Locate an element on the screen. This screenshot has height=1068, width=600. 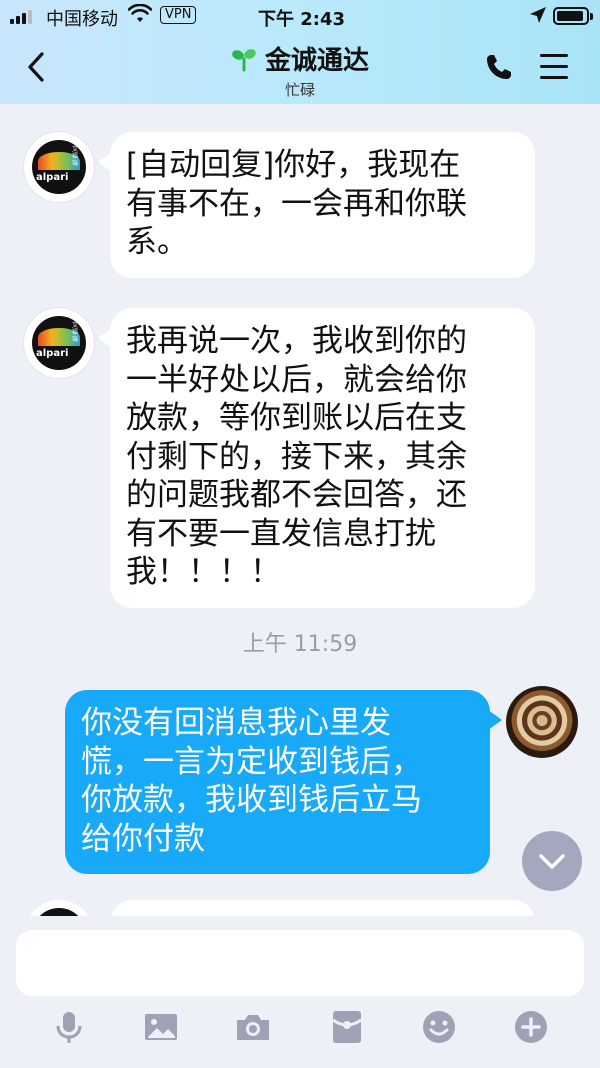
message-line: 你没有回消息我心里发 is located at coordinates (236, 723).